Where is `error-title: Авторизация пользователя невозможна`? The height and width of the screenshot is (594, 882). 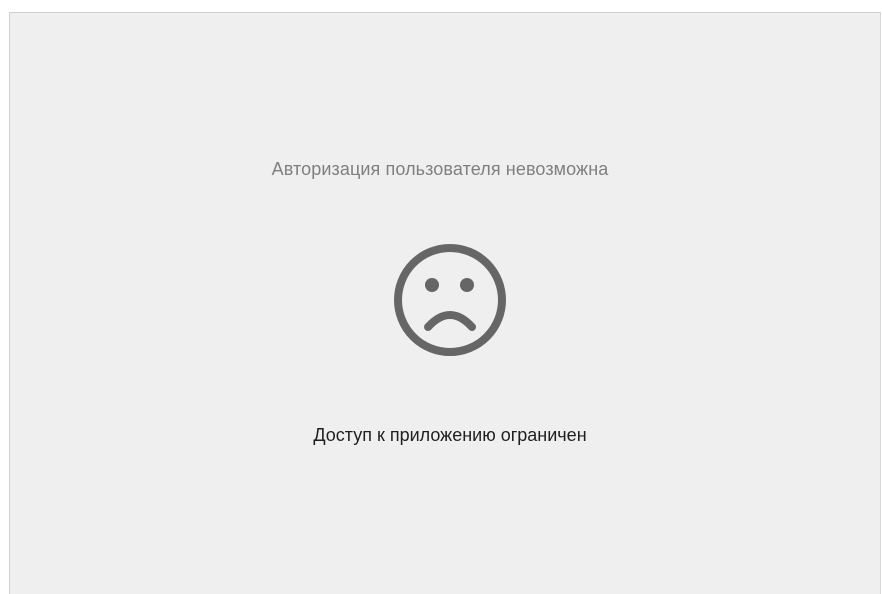
error-title: Авторизация пользователя невозможна is located at coordinates (440, 169).